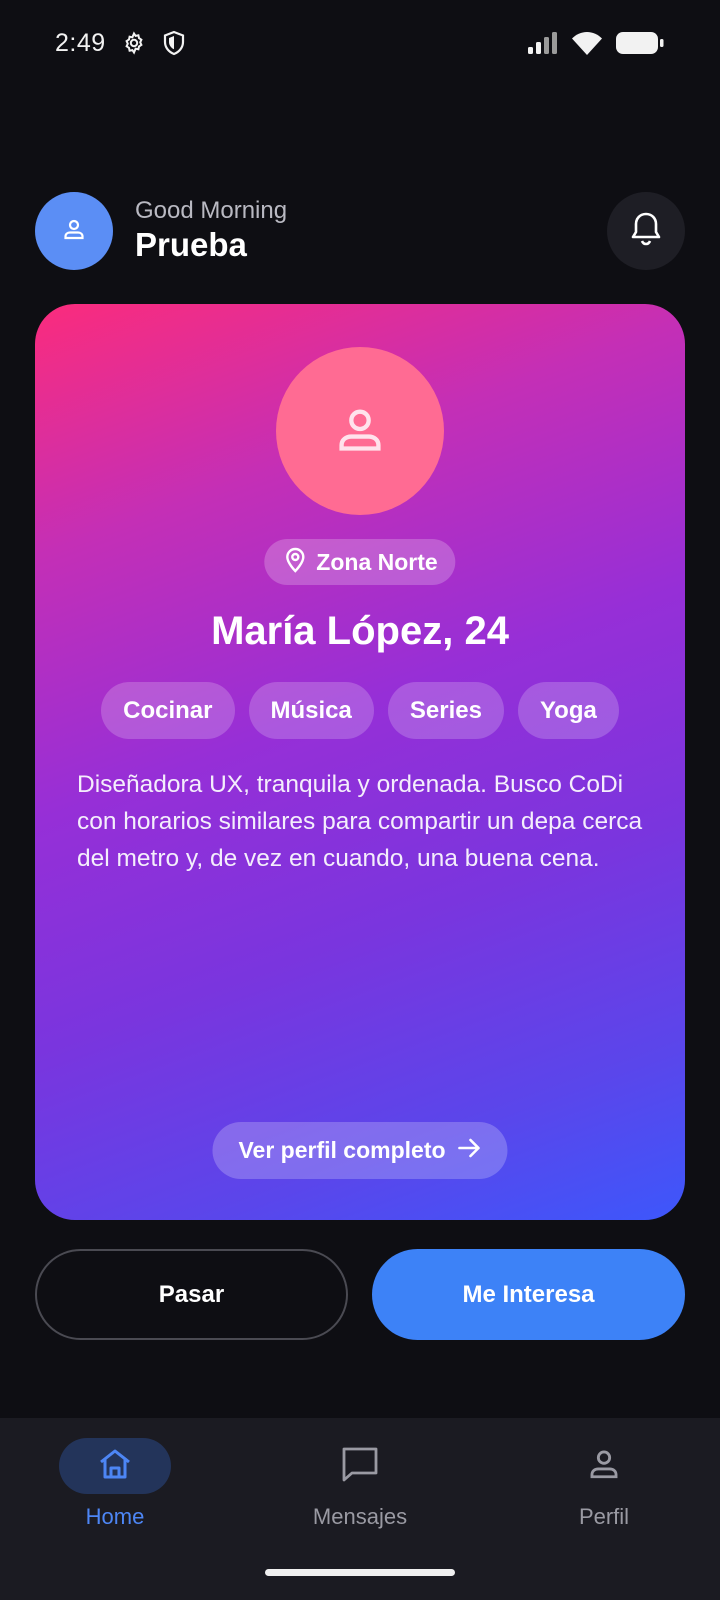 The height and width of the screenshot is (1600, 720). What do you see at coordinates (134, 43) in the screenshot?
I see `settings-gear-icon` at bounding box center [134, 43].